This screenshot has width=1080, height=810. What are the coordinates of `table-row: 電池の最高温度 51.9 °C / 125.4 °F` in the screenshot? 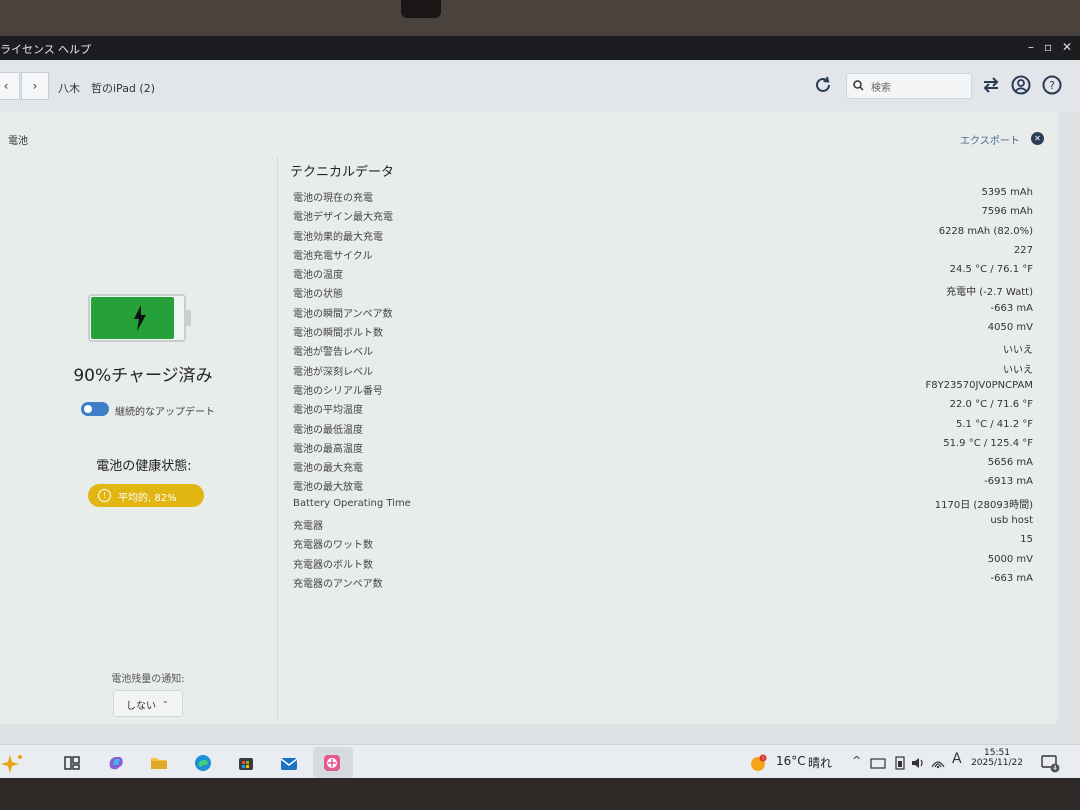 It's located at (663, 446).